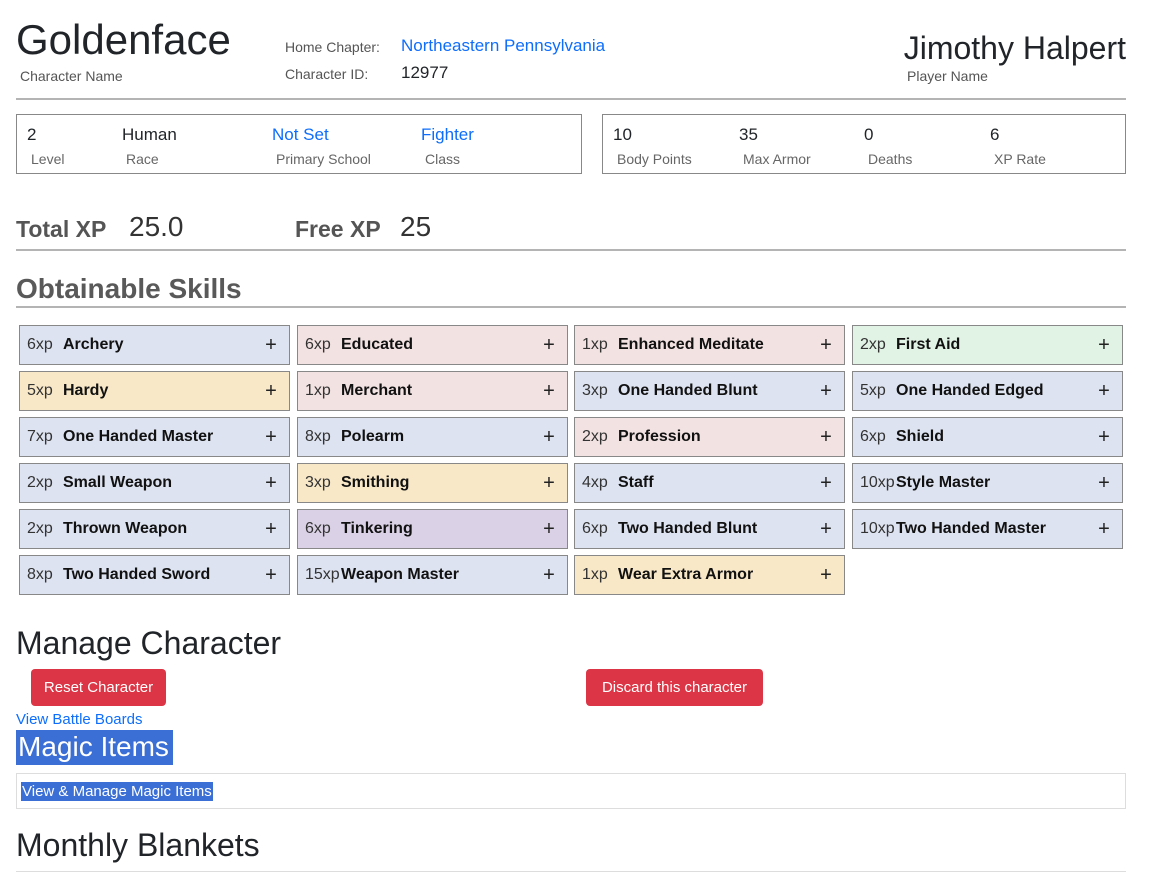 This screenshot has height=873, width=1165. Describe the element at coordinates (709, 529) in the screenshot. I see `skill-two-handed-blunt: 6xp Two Handed Blunt +` at that location.